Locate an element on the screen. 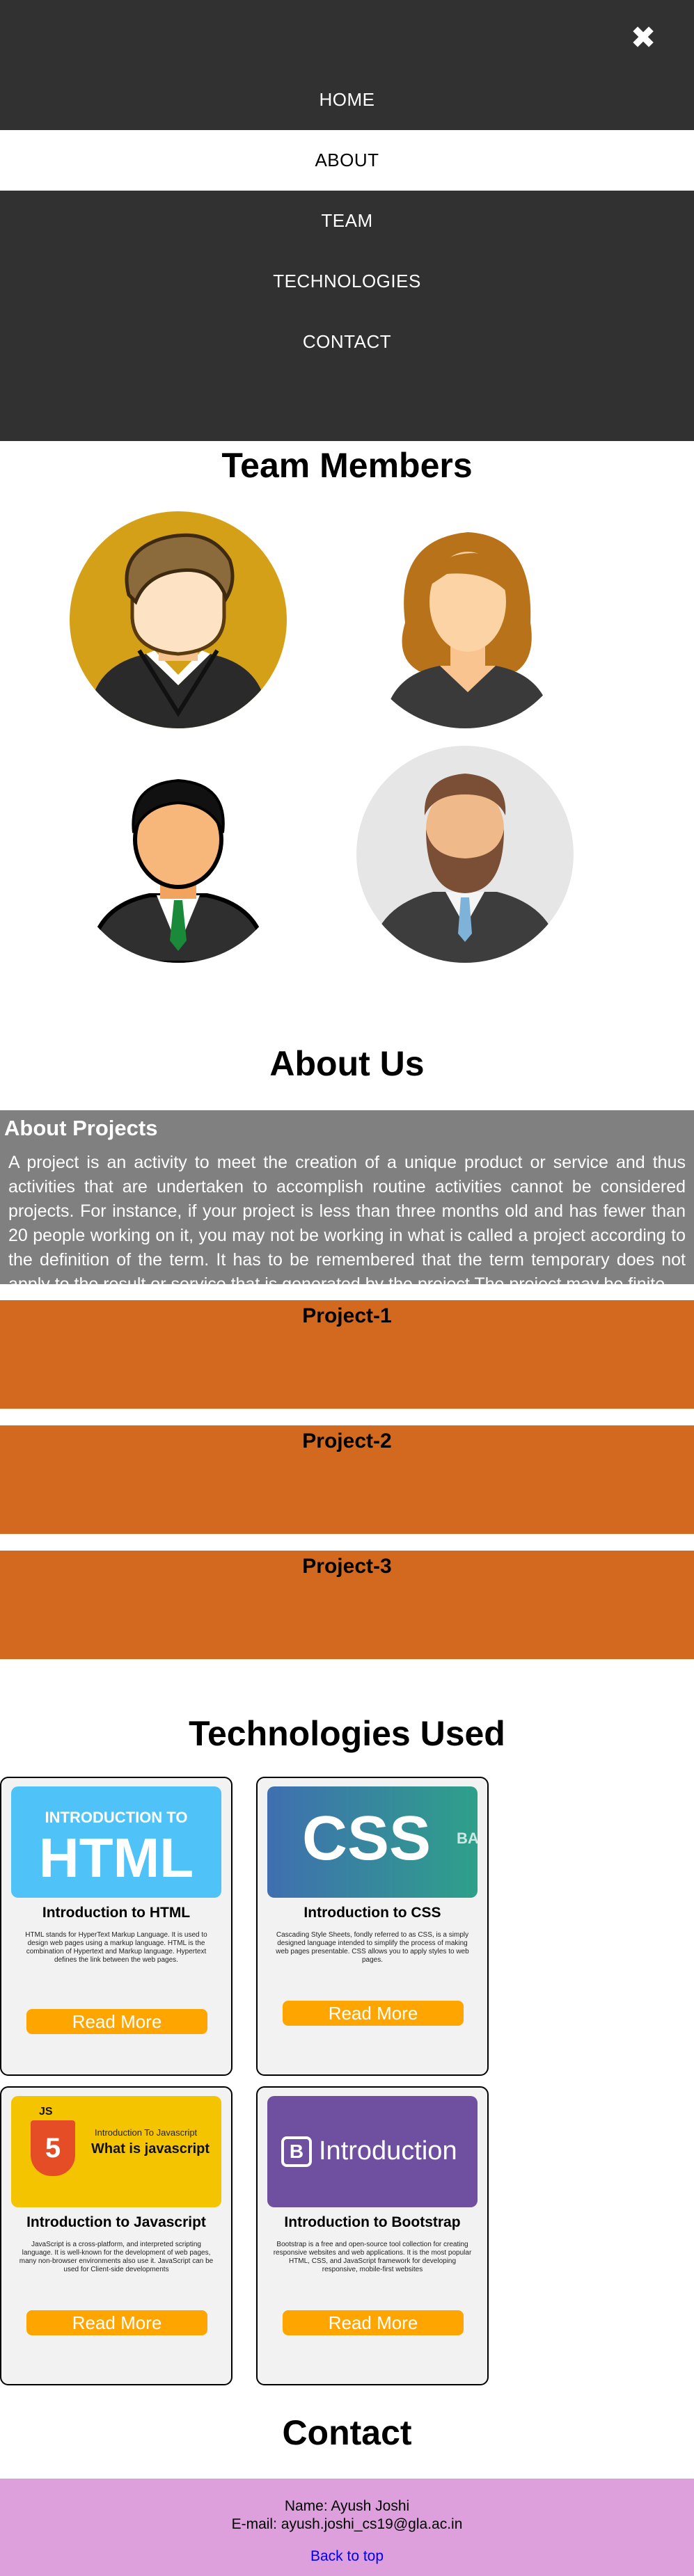 The width and height of the screenshot is (694, 2576). about-projects-heading: About Projects is located at coordinates (81, 1128).